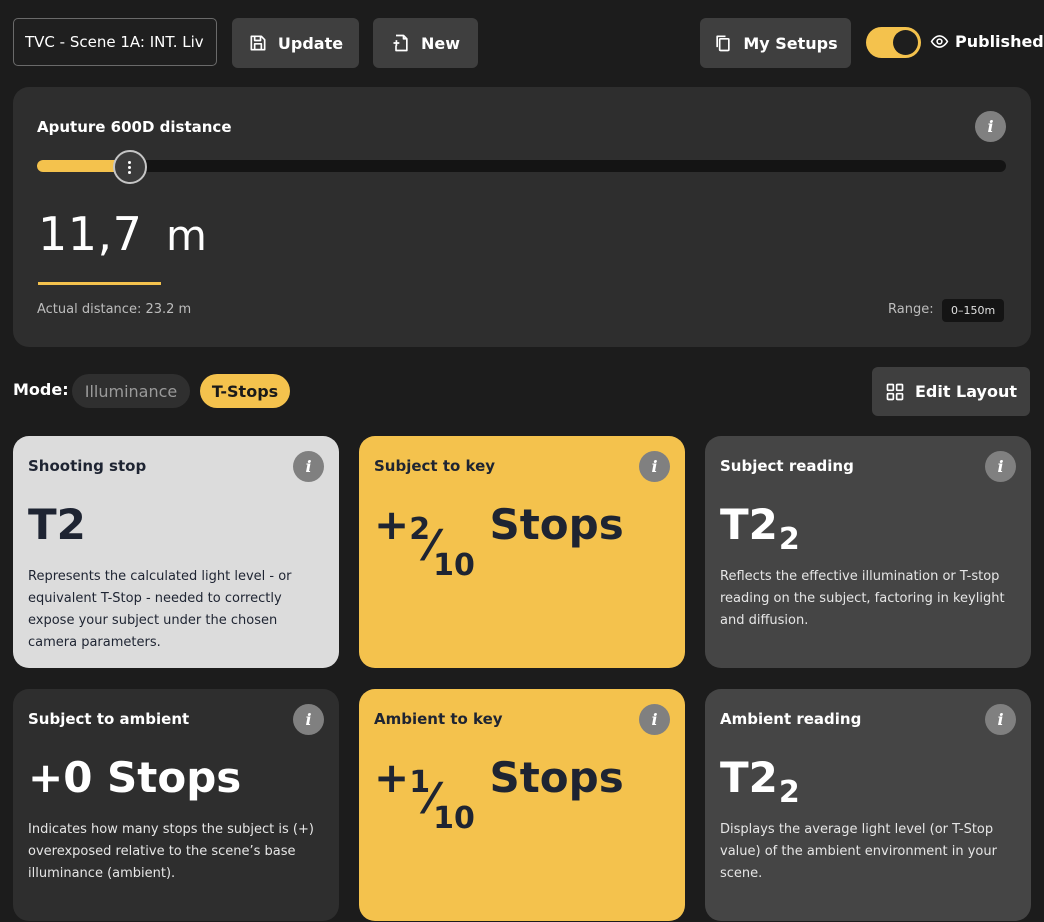 The height and width of the screenshot is (922, 1044). Describe the element at coordinates (973, 310) in the screenshot. I see `range-badge: 0–150m` at that location.